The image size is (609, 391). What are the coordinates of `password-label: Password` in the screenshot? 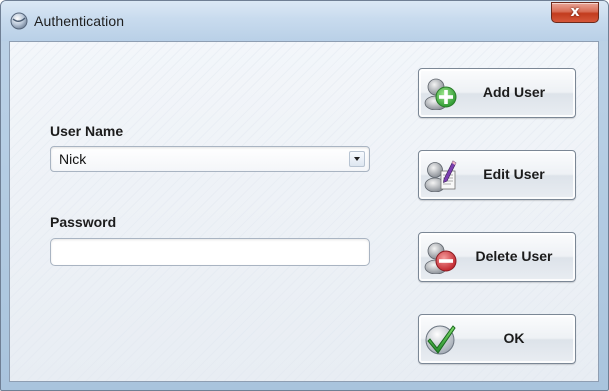 It's located at (83, 222).